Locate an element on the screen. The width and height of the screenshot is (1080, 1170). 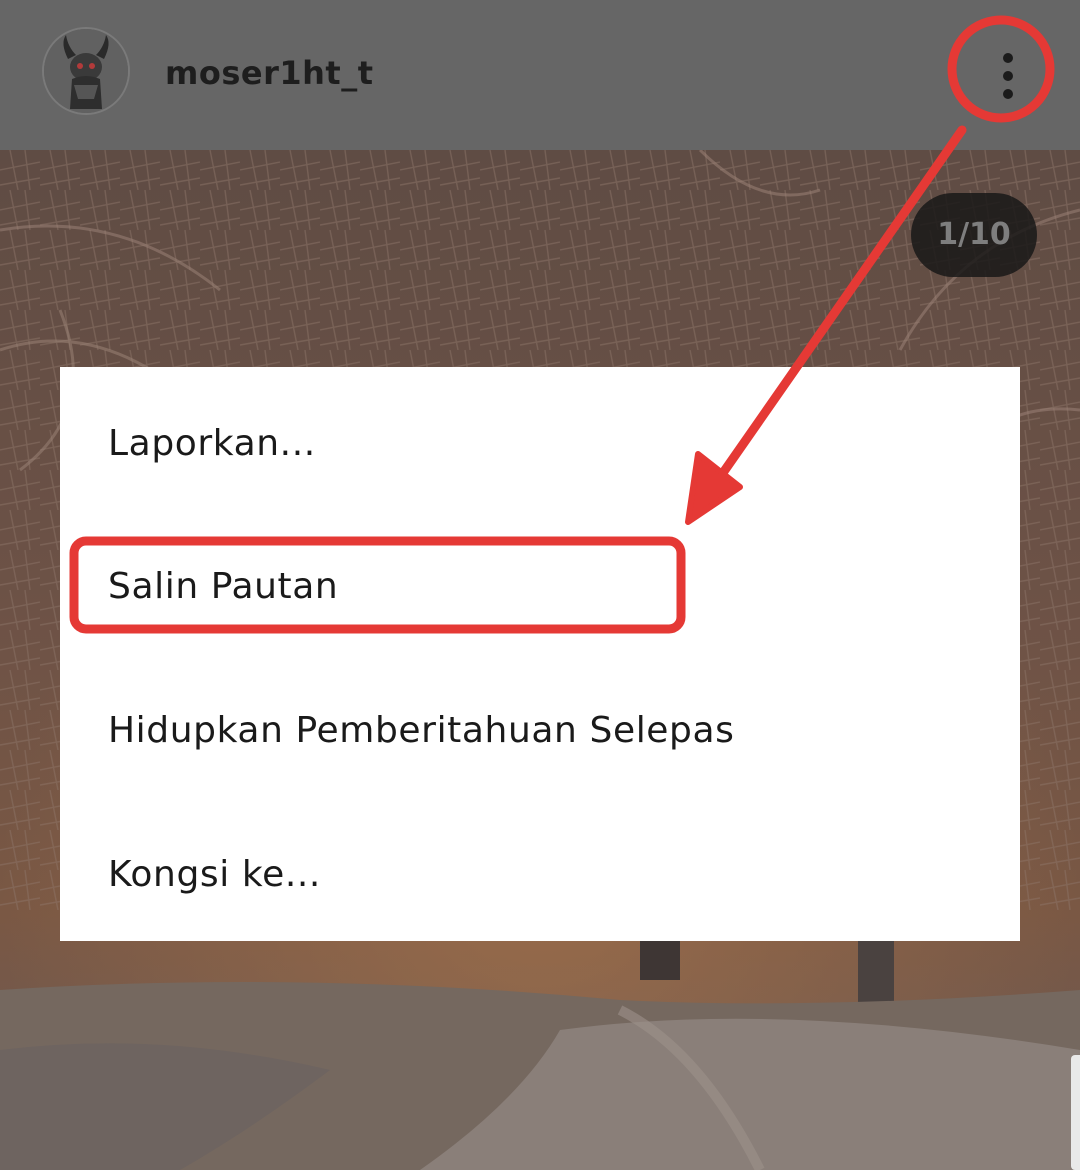
user-avatar is located at coordinates (86, 71).